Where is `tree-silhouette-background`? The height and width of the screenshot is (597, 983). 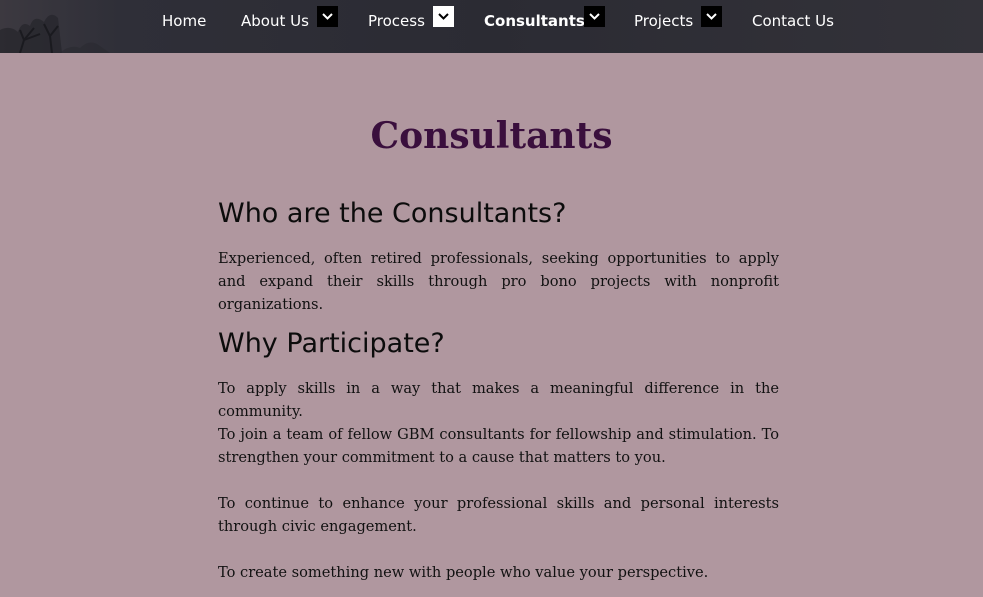 tree-silhouette-background is located at coordinates (55, 33).